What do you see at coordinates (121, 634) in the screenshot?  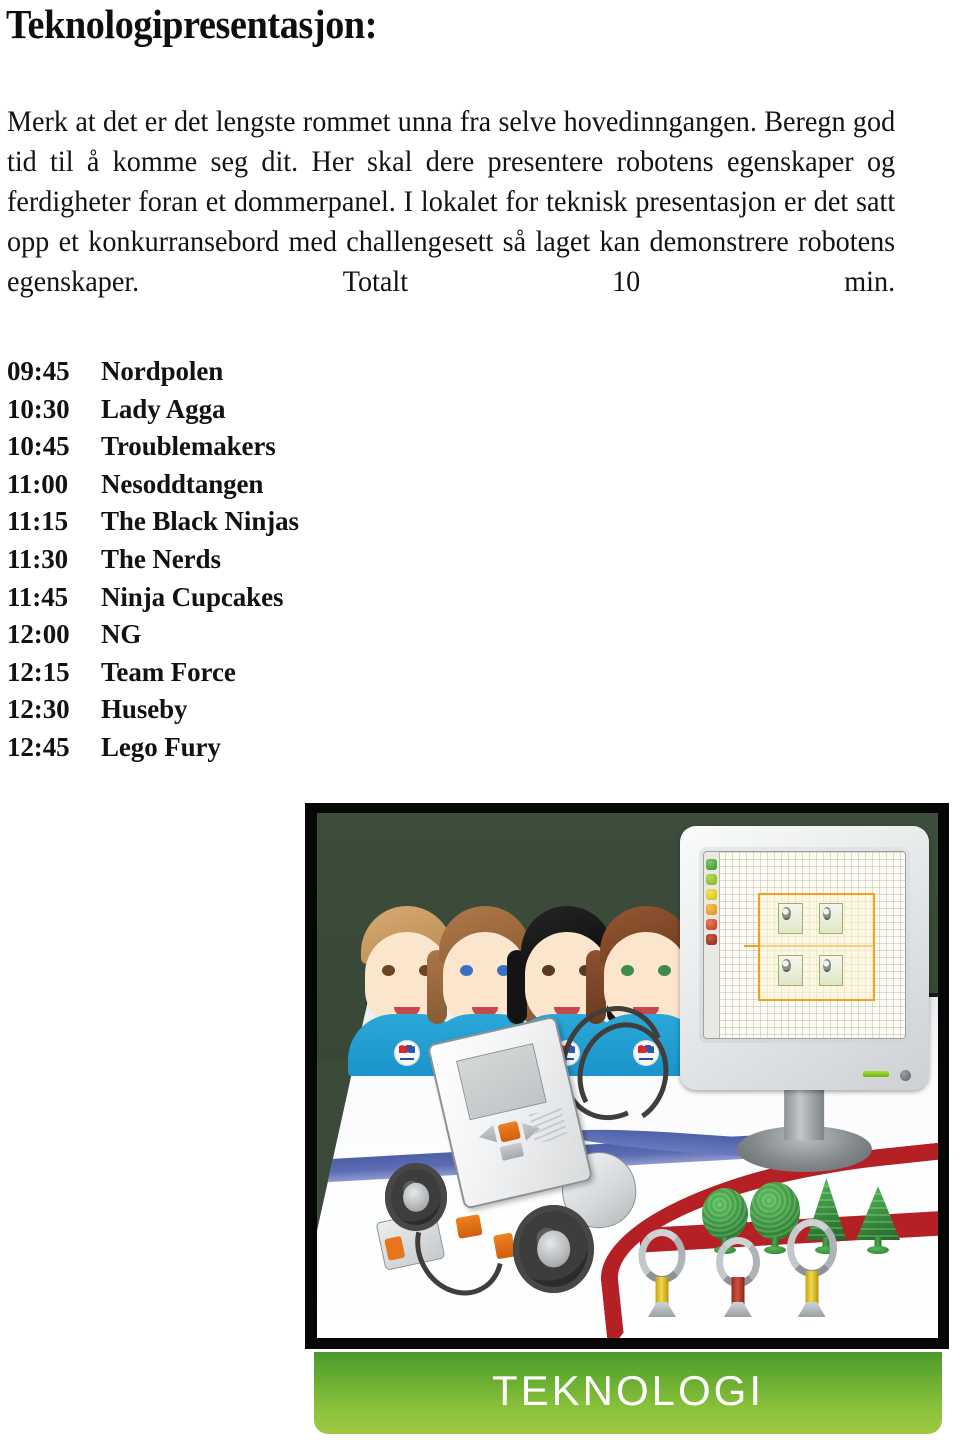 I see `schedule-team: NG` at bounding box center [121, 634].